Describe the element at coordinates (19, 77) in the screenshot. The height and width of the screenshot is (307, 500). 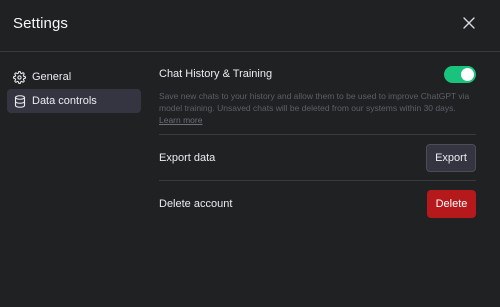
I see `gear-icon` at that location.